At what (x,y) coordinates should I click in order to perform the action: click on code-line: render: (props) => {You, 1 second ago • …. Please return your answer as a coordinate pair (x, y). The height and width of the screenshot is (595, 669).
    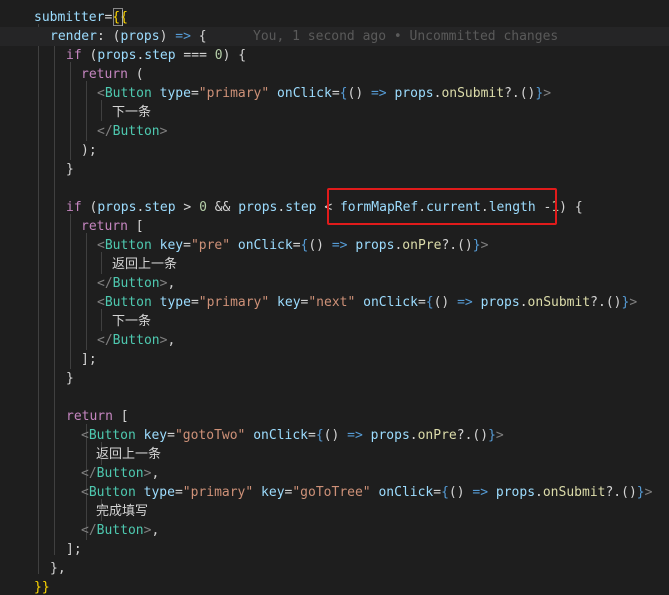
    Looking at the image, I should click on (334, 36).